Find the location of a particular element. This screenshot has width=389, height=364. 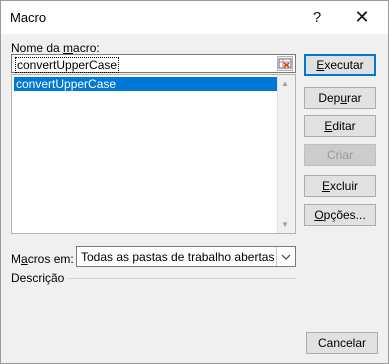

help-button: ? is located at coordinates (317, 17).